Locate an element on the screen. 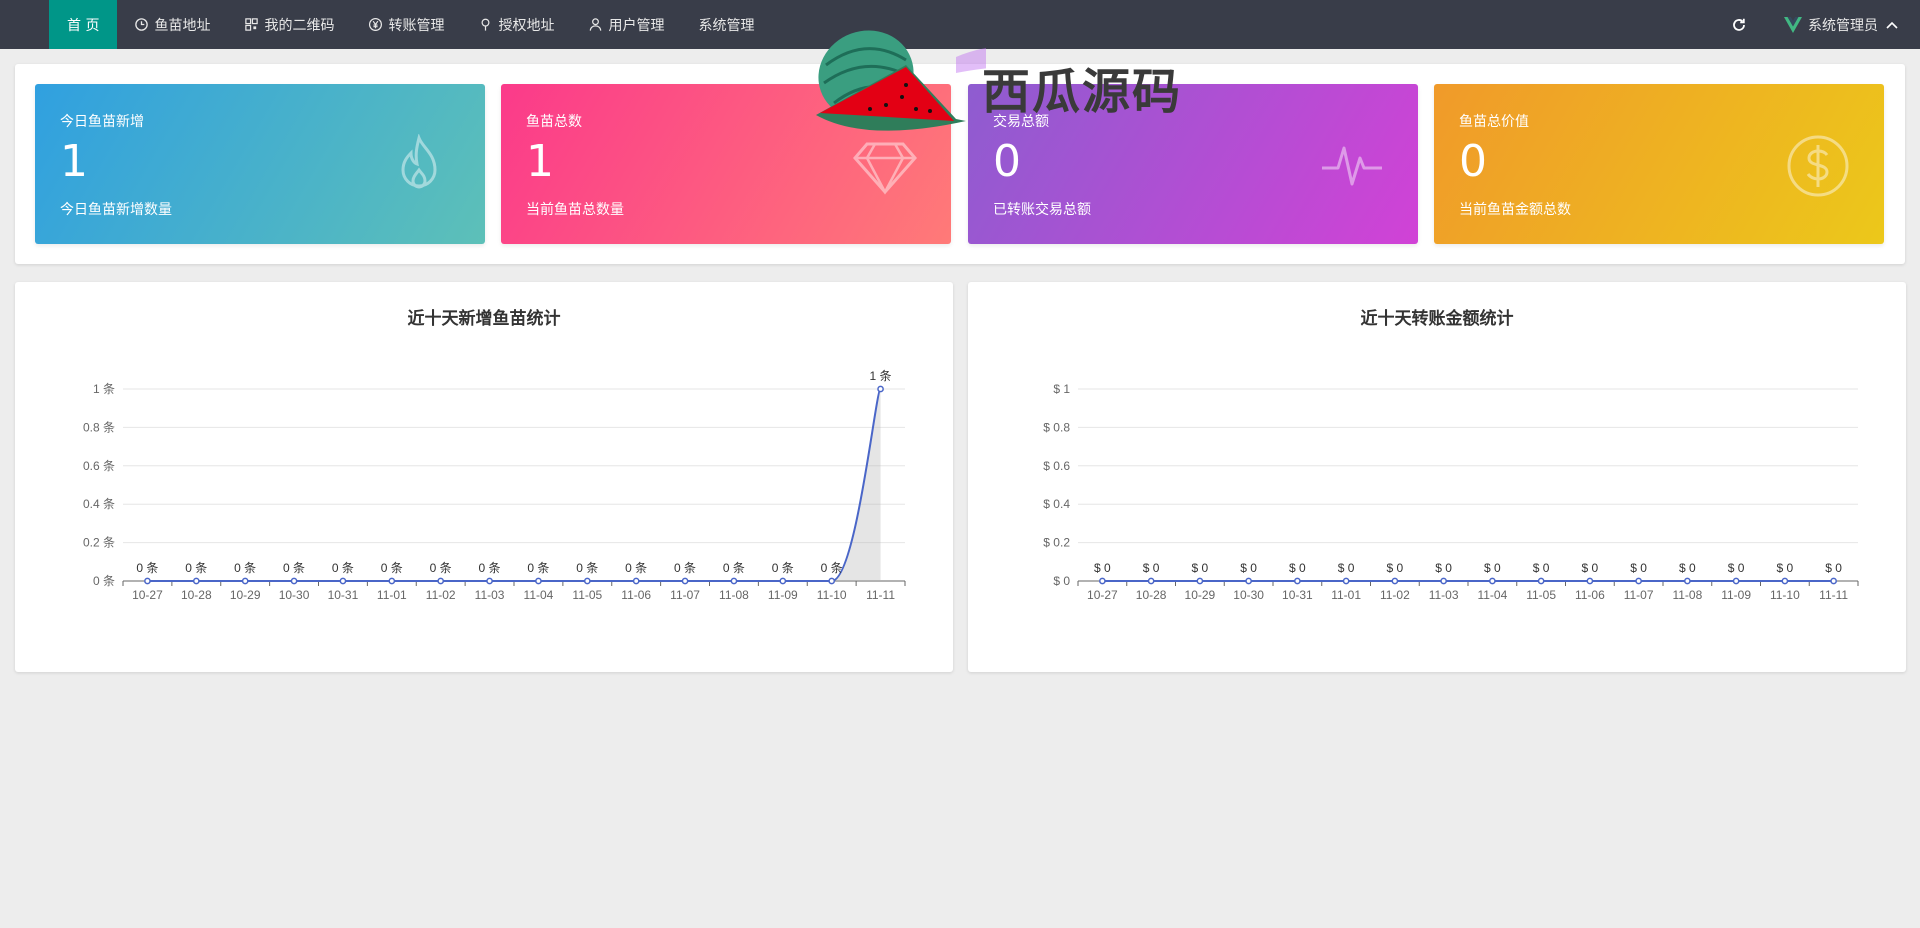 This screenshot has height=928, width=1920. nav-item-user-manage: 用户管理 is located at coordinates (626, 24).